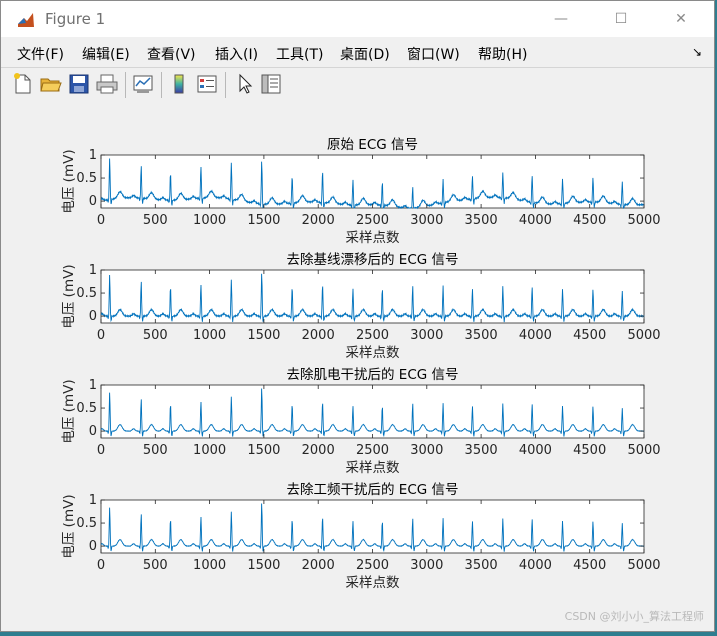  I want to click on colorbar-icon, so click(179, 84).